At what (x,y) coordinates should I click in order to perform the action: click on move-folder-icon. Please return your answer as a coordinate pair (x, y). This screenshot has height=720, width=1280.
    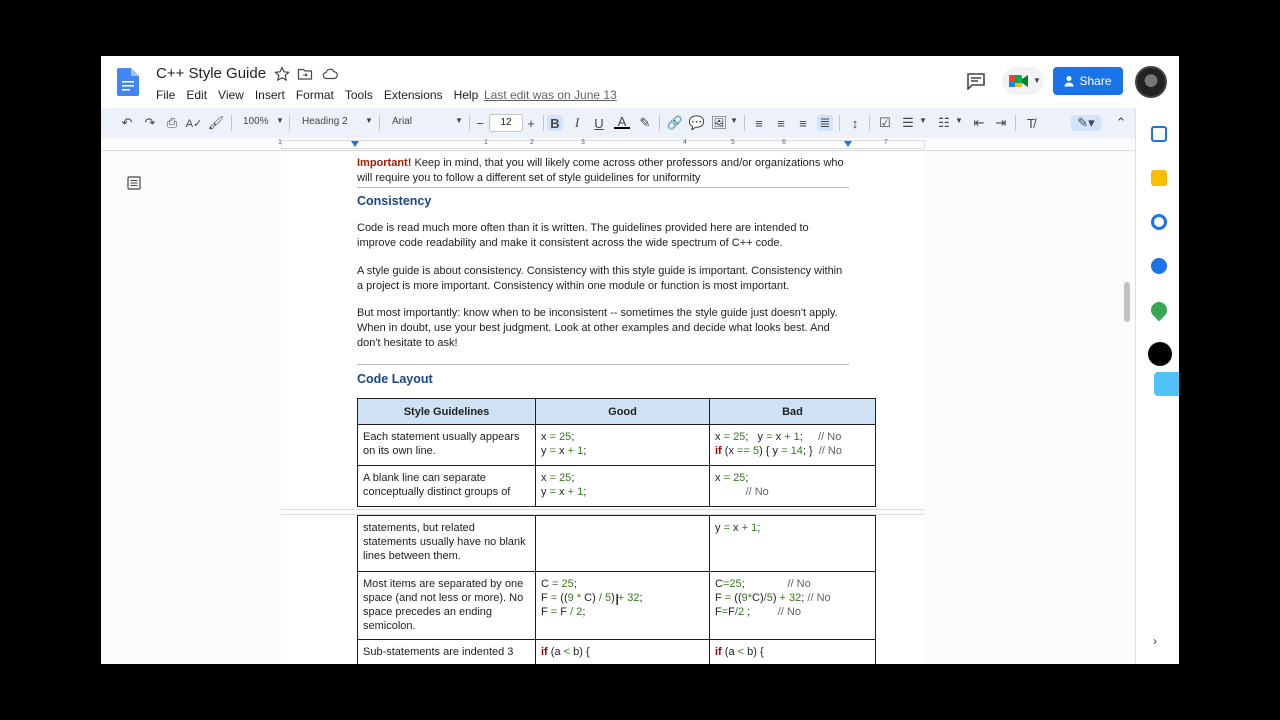
    Looking at the image, I should click on (305, 74).